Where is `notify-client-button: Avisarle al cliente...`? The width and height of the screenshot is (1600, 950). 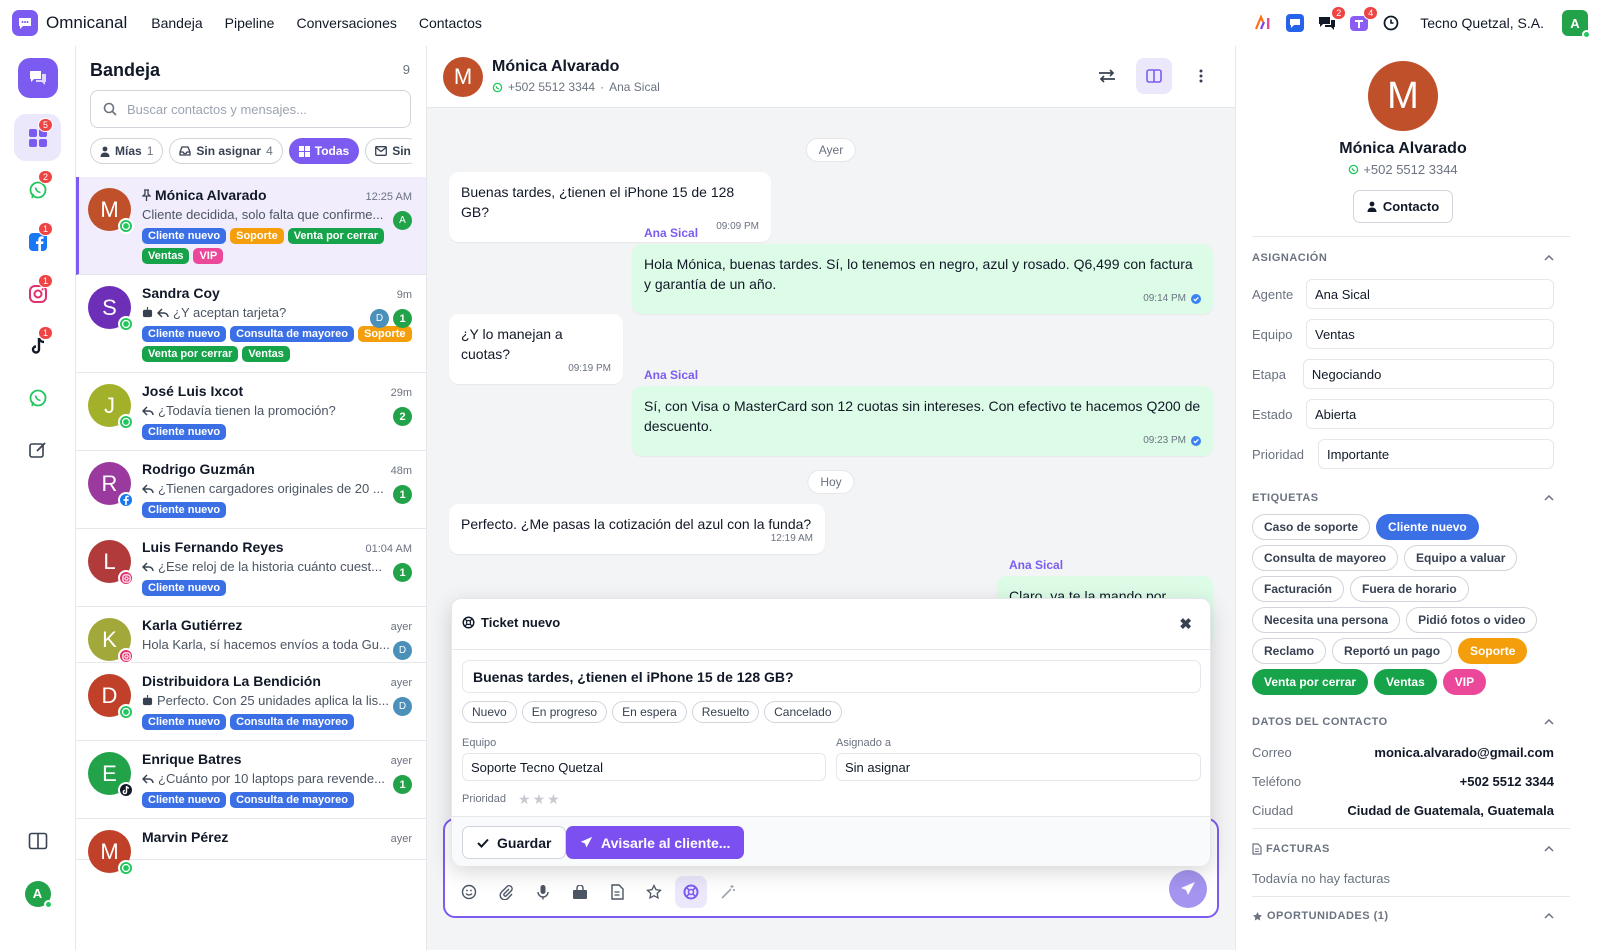
notify-client-button: Avisarle al cliente... is located at coordinates (655, 842).